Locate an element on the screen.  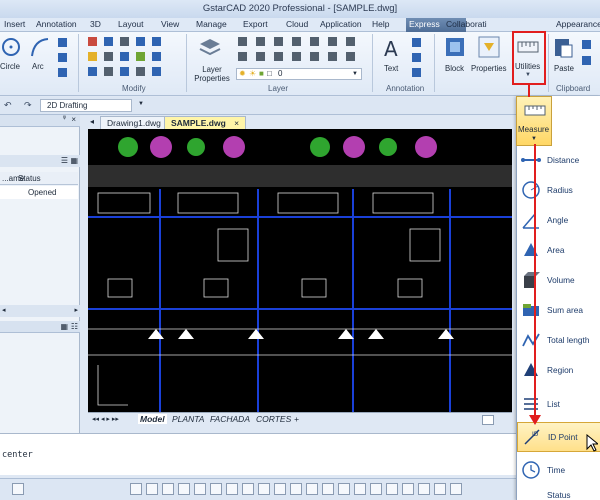
measure-item-time: Time is located at coordinates (558, 471).